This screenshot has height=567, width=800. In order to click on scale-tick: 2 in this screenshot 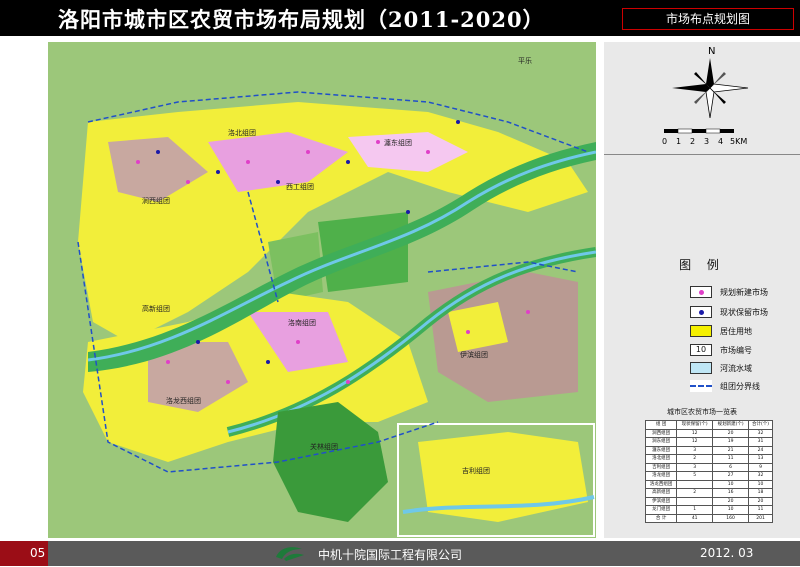, I will do `click(692, 141)`.